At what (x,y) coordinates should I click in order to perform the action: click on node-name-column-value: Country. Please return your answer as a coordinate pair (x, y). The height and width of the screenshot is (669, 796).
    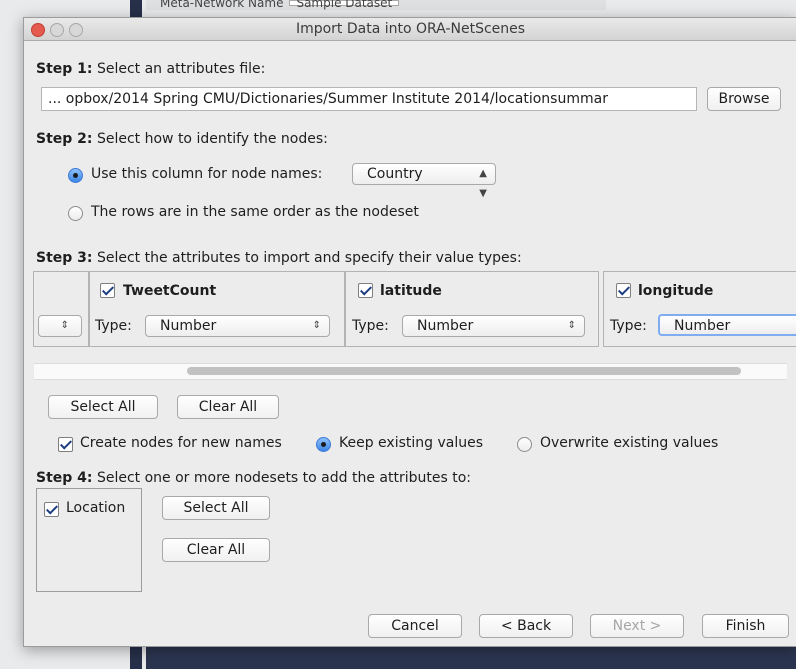
    Looking at the image, I should click on (395, 174).